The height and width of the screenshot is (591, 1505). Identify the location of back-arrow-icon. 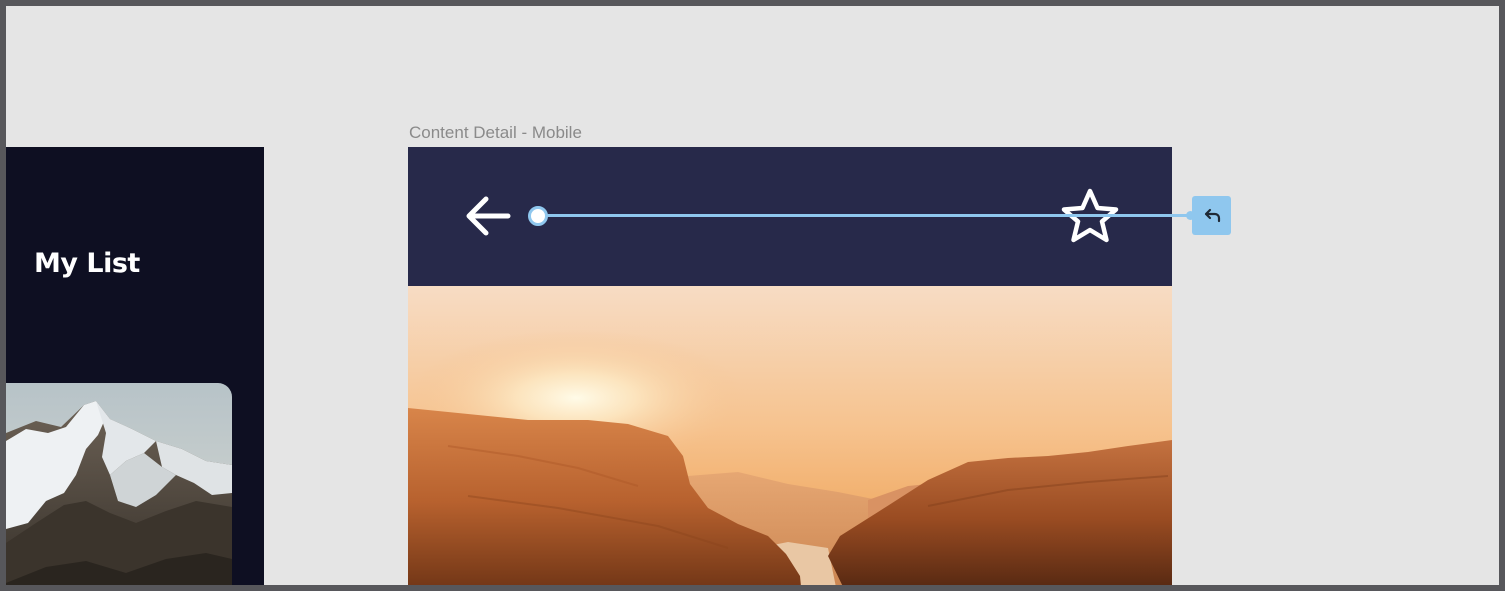
(1212, 215).